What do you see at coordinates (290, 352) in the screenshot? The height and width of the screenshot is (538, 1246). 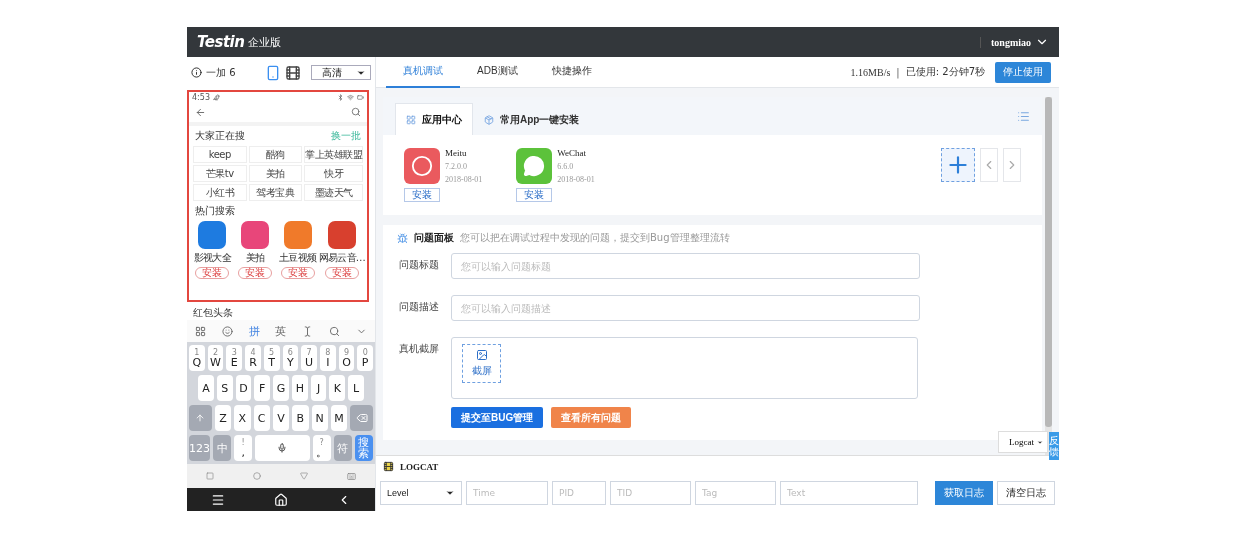 I see `key-hint: 6` at bounding box center [290, 352].